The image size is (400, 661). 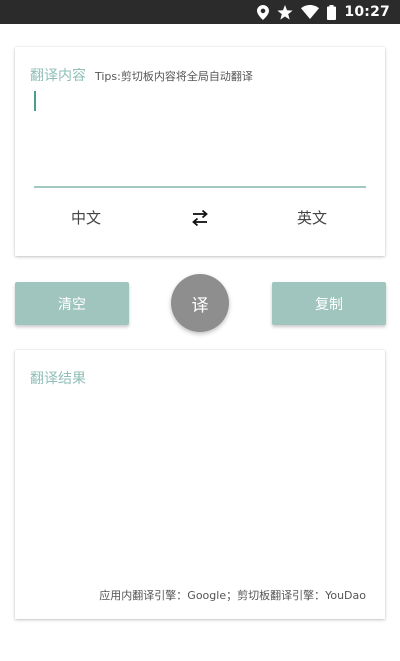 I want to click on input-underline, so click(x=200, y=187).